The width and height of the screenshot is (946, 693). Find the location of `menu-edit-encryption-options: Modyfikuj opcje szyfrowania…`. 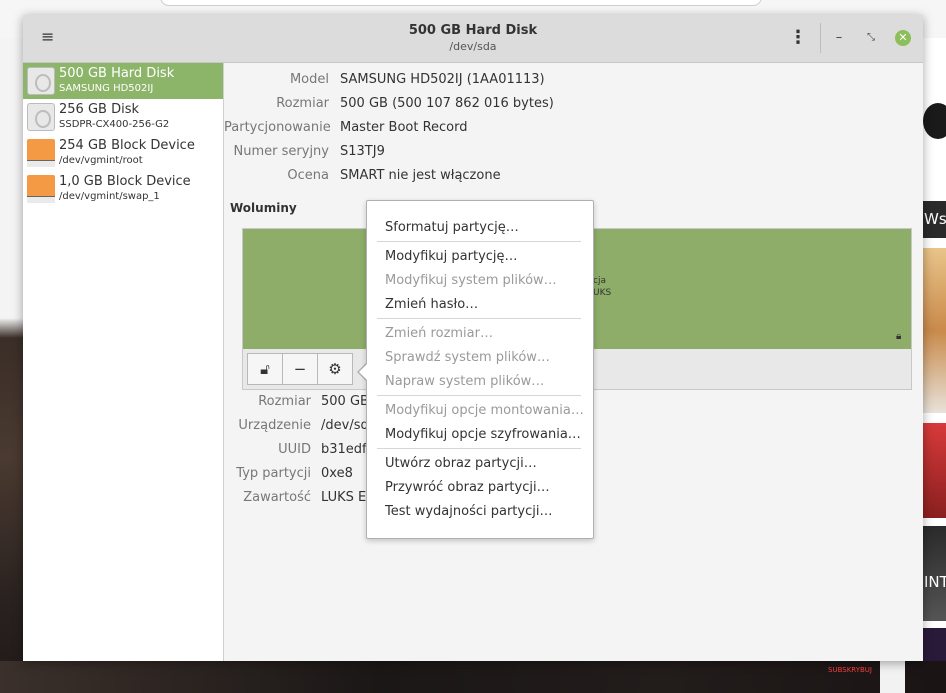

menu-edit-encryption-options: Modyfikuj opcje szyfrowania… is located at coordinates (483, 434).